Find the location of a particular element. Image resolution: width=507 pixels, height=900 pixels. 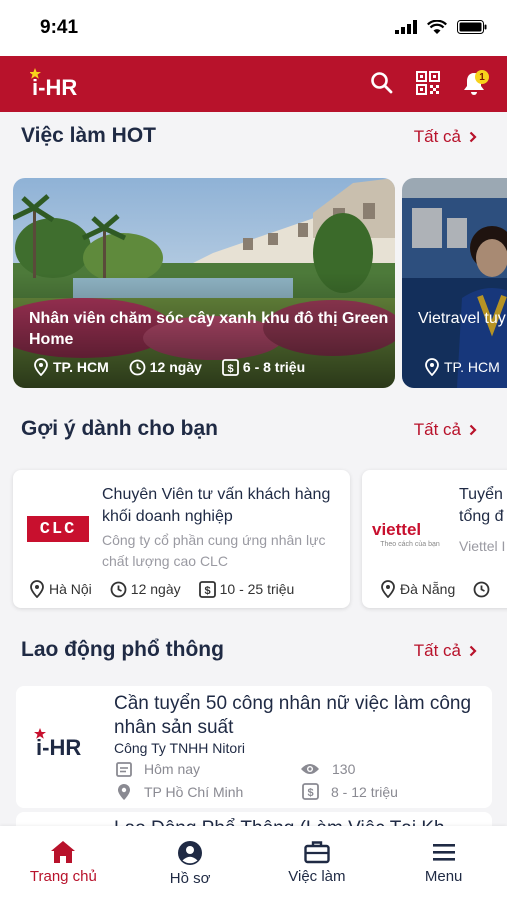

status-icons is located at coordinates (441, 27).